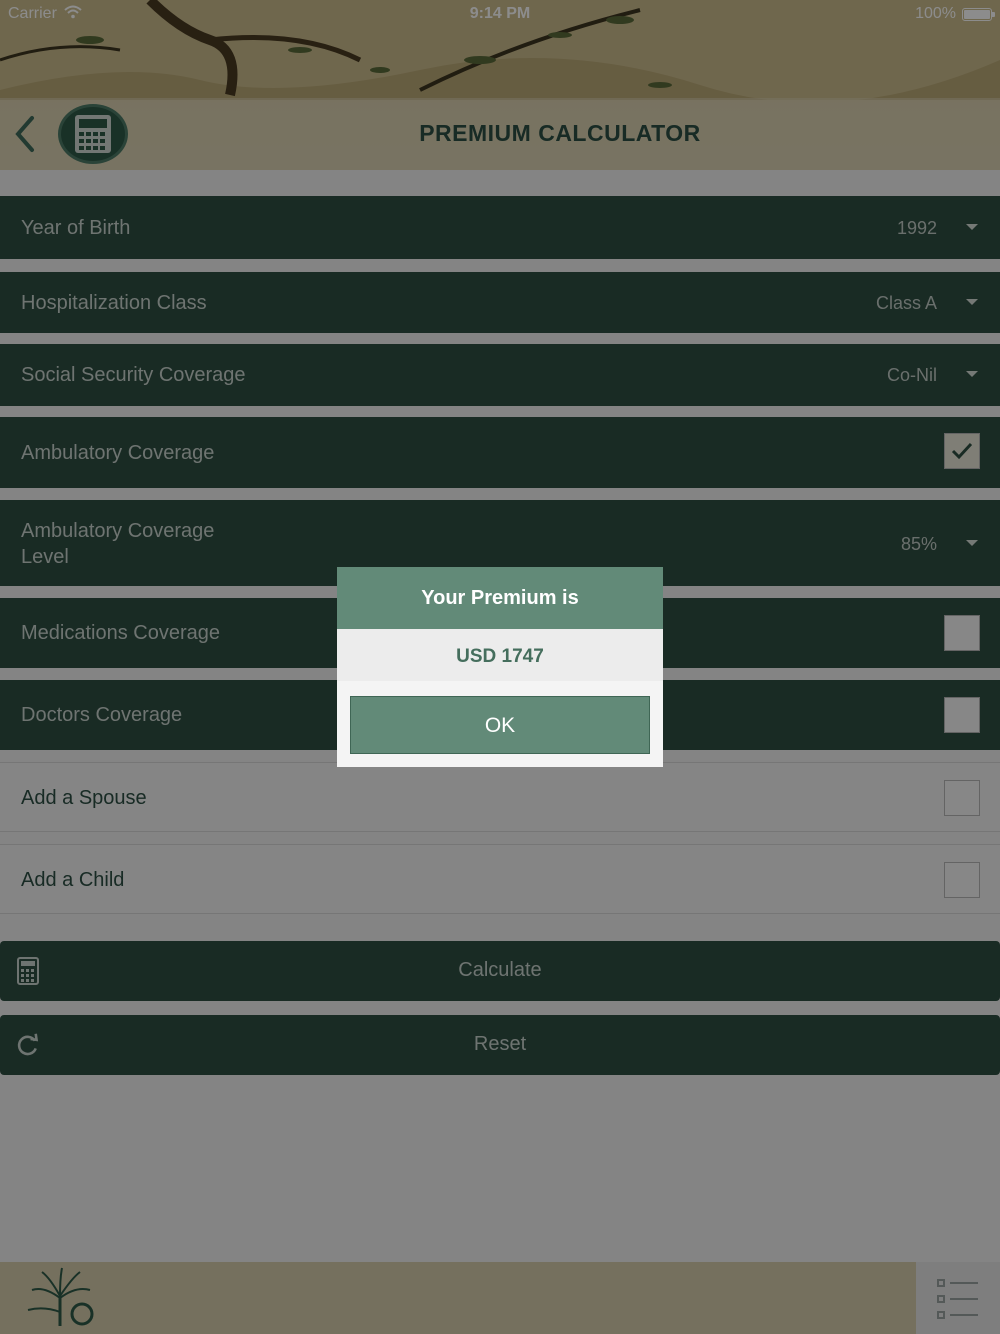  Describe the element at coordinates (500, 655) in the screenshot. I see `premium-amount: USD 1747` at that location.